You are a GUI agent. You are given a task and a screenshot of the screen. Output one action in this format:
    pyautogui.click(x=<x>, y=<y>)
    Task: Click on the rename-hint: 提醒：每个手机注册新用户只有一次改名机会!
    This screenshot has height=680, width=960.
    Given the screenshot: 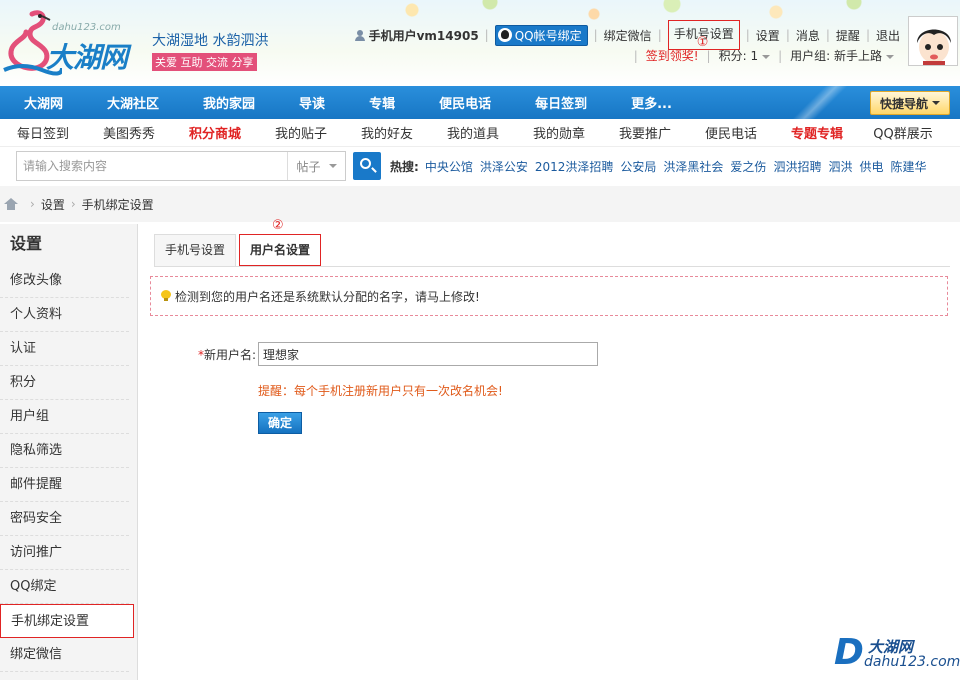 What is the action you would take?
    pyautogui.click(x=380, y=391)
    